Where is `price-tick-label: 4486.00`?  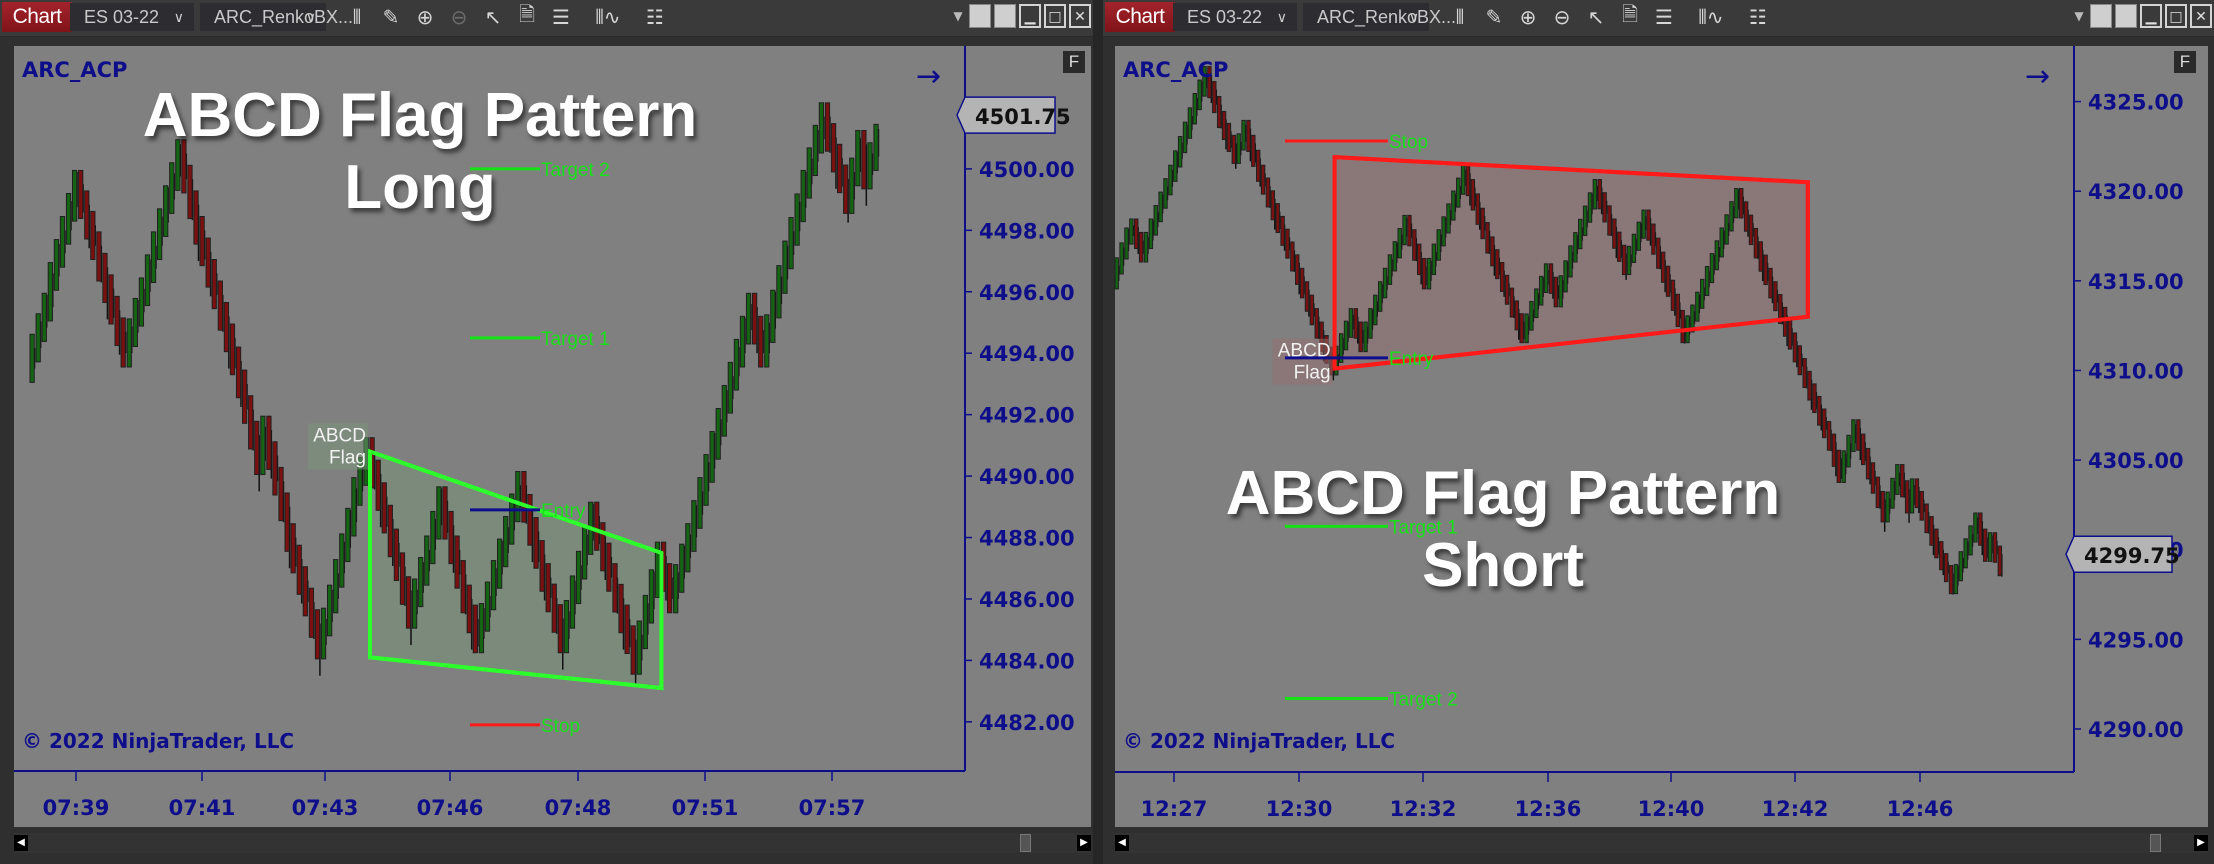
price-tick-label: 4486.00 is located at coordinates (1027, 600).